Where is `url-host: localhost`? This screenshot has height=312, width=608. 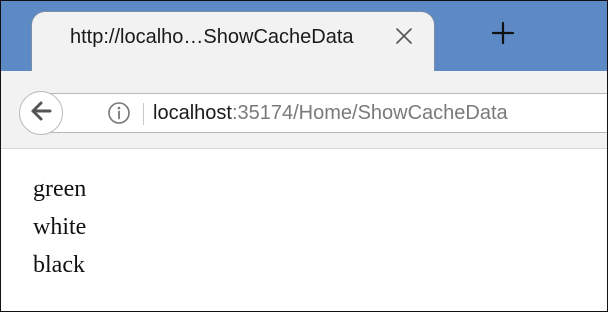 url-host: localhost is located at coordinates (192, 113).